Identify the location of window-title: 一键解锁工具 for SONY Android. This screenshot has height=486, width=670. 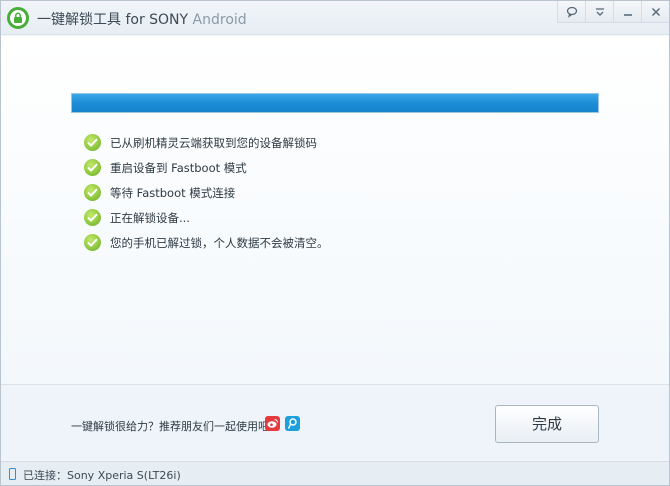
(142, 19).